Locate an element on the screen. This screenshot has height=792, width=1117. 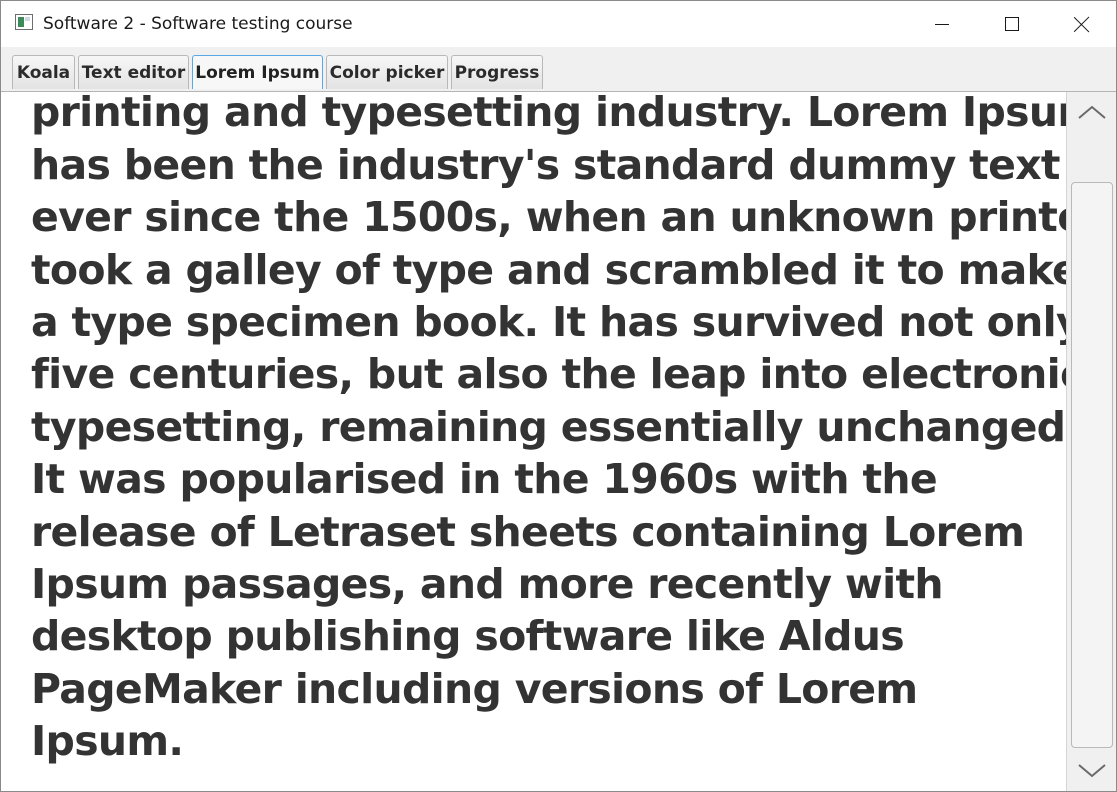
tab-lorem-ipsum: Lorem Ipsum is located at coordinates (257, 72).